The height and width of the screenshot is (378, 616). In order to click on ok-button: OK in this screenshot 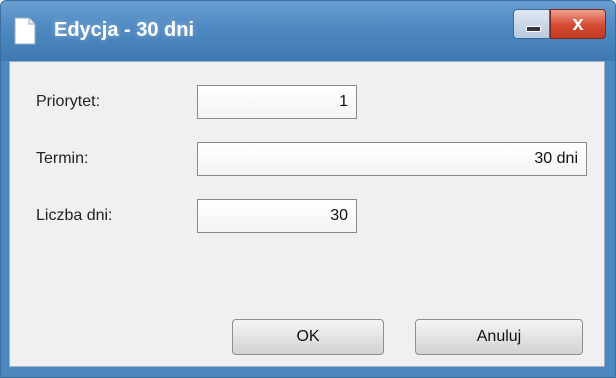, I will do `click(308, 337)`.